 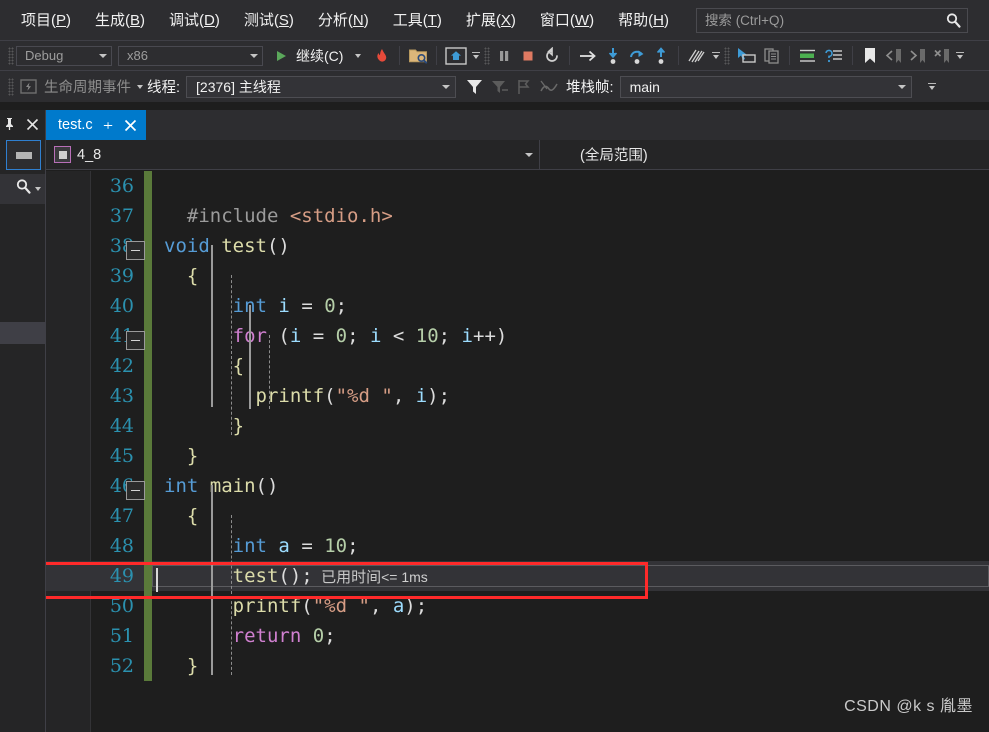 I want to click on uncomment-button, so click(x=834, y=56).